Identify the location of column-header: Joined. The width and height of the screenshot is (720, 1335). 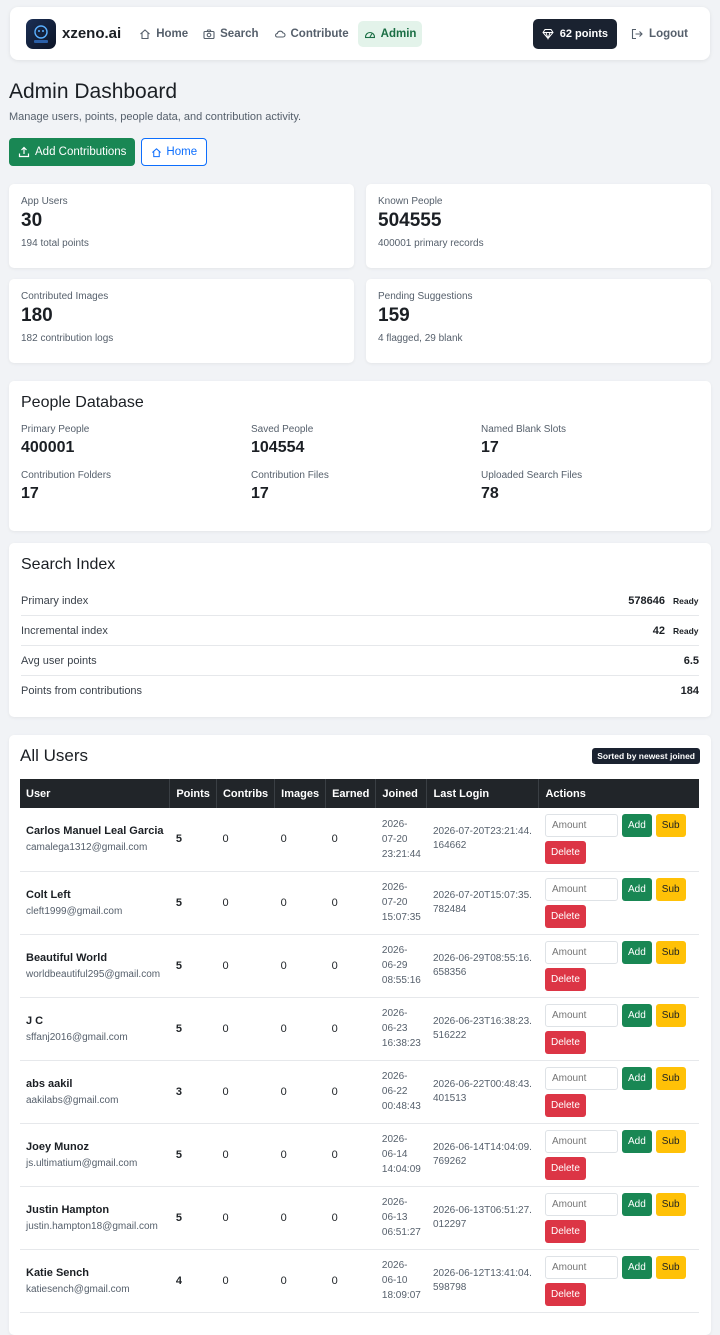
(401, 793).